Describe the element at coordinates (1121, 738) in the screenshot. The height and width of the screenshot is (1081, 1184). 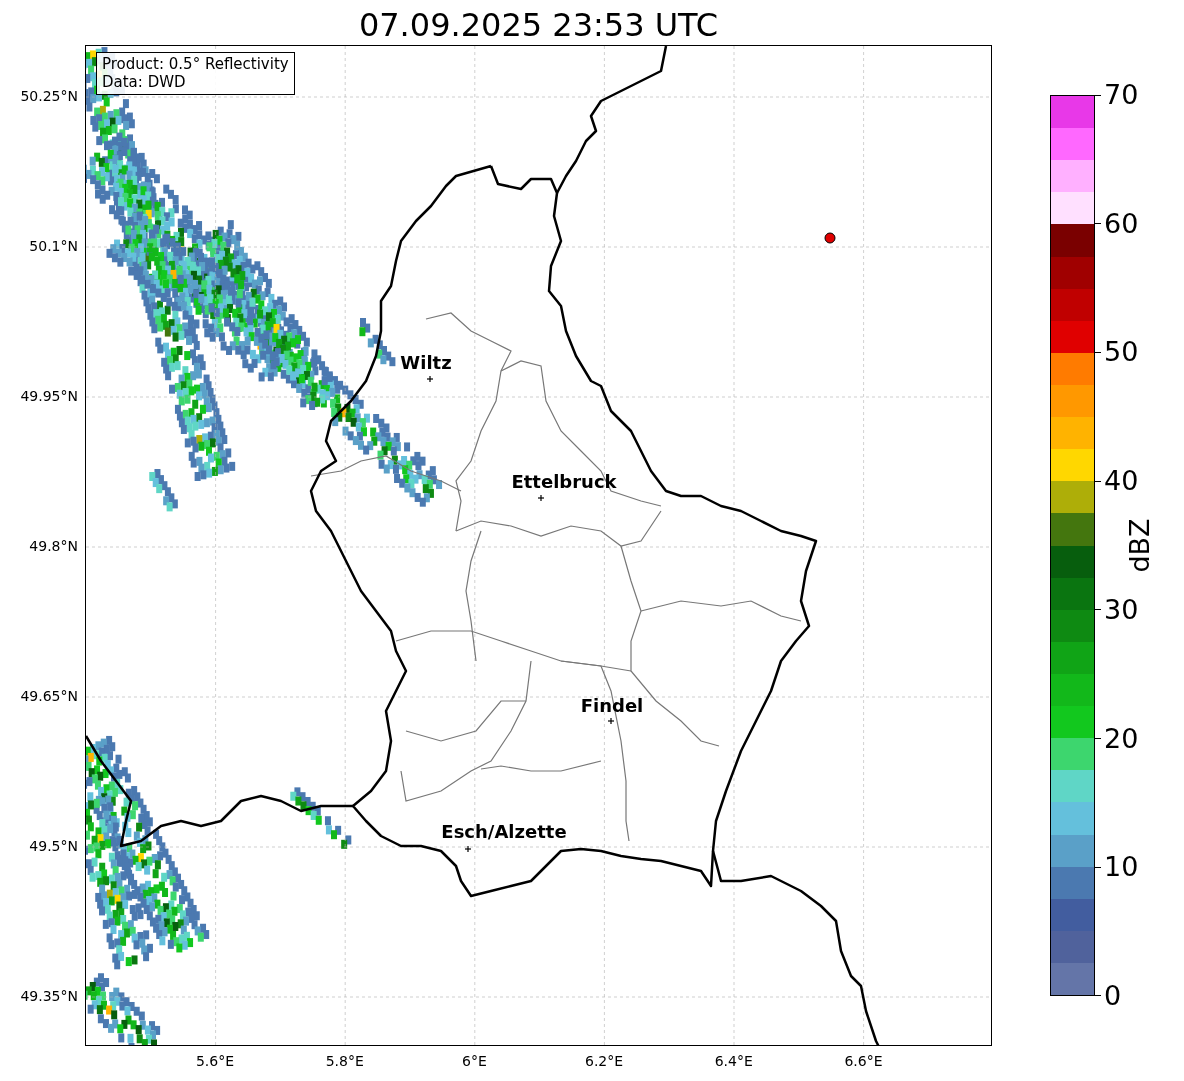
I see `colorbar-tick-label: 20` at that location.